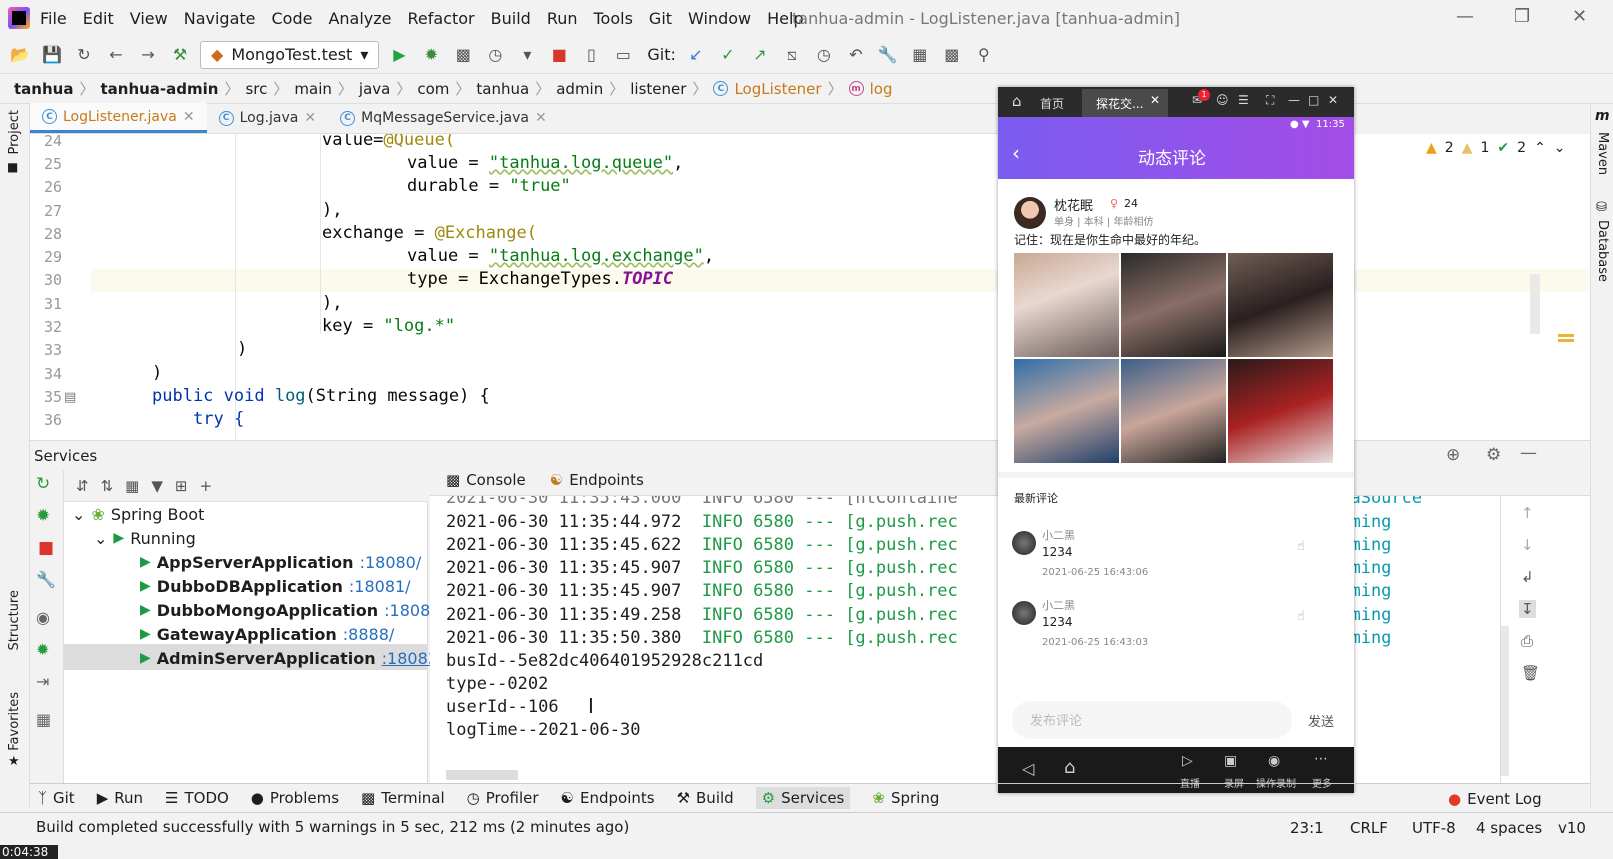 The height and width of the screenshot is (859, 1613). Describe the element at coordinates (1222, 100) in the screenshot. I see `user-icon: ☺` at that location.